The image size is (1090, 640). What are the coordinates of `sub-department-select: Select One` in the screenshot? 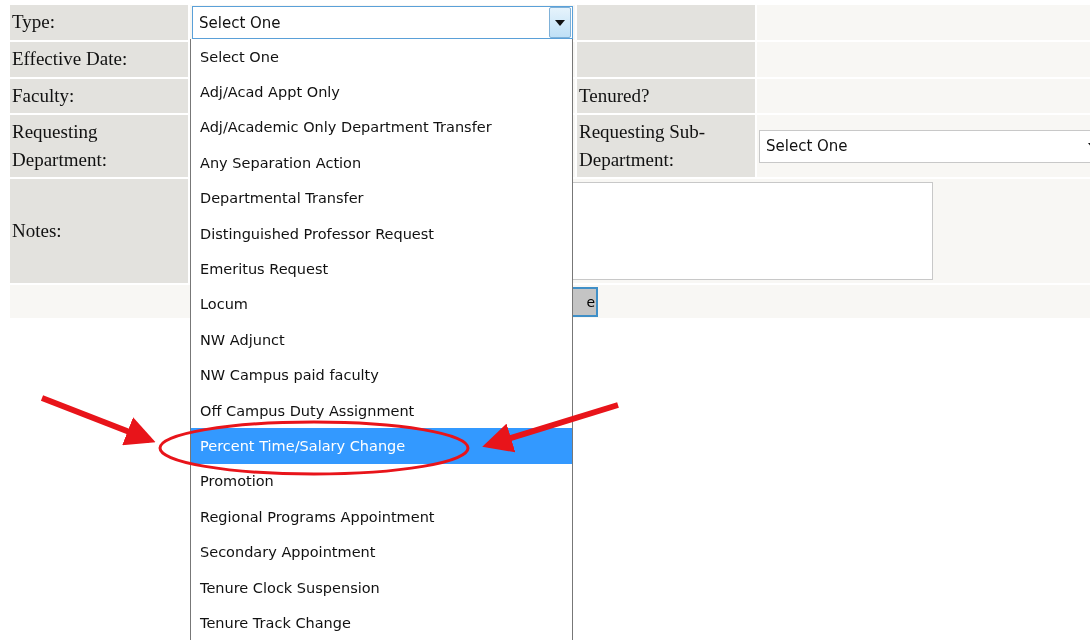 It's located at (924, 146).